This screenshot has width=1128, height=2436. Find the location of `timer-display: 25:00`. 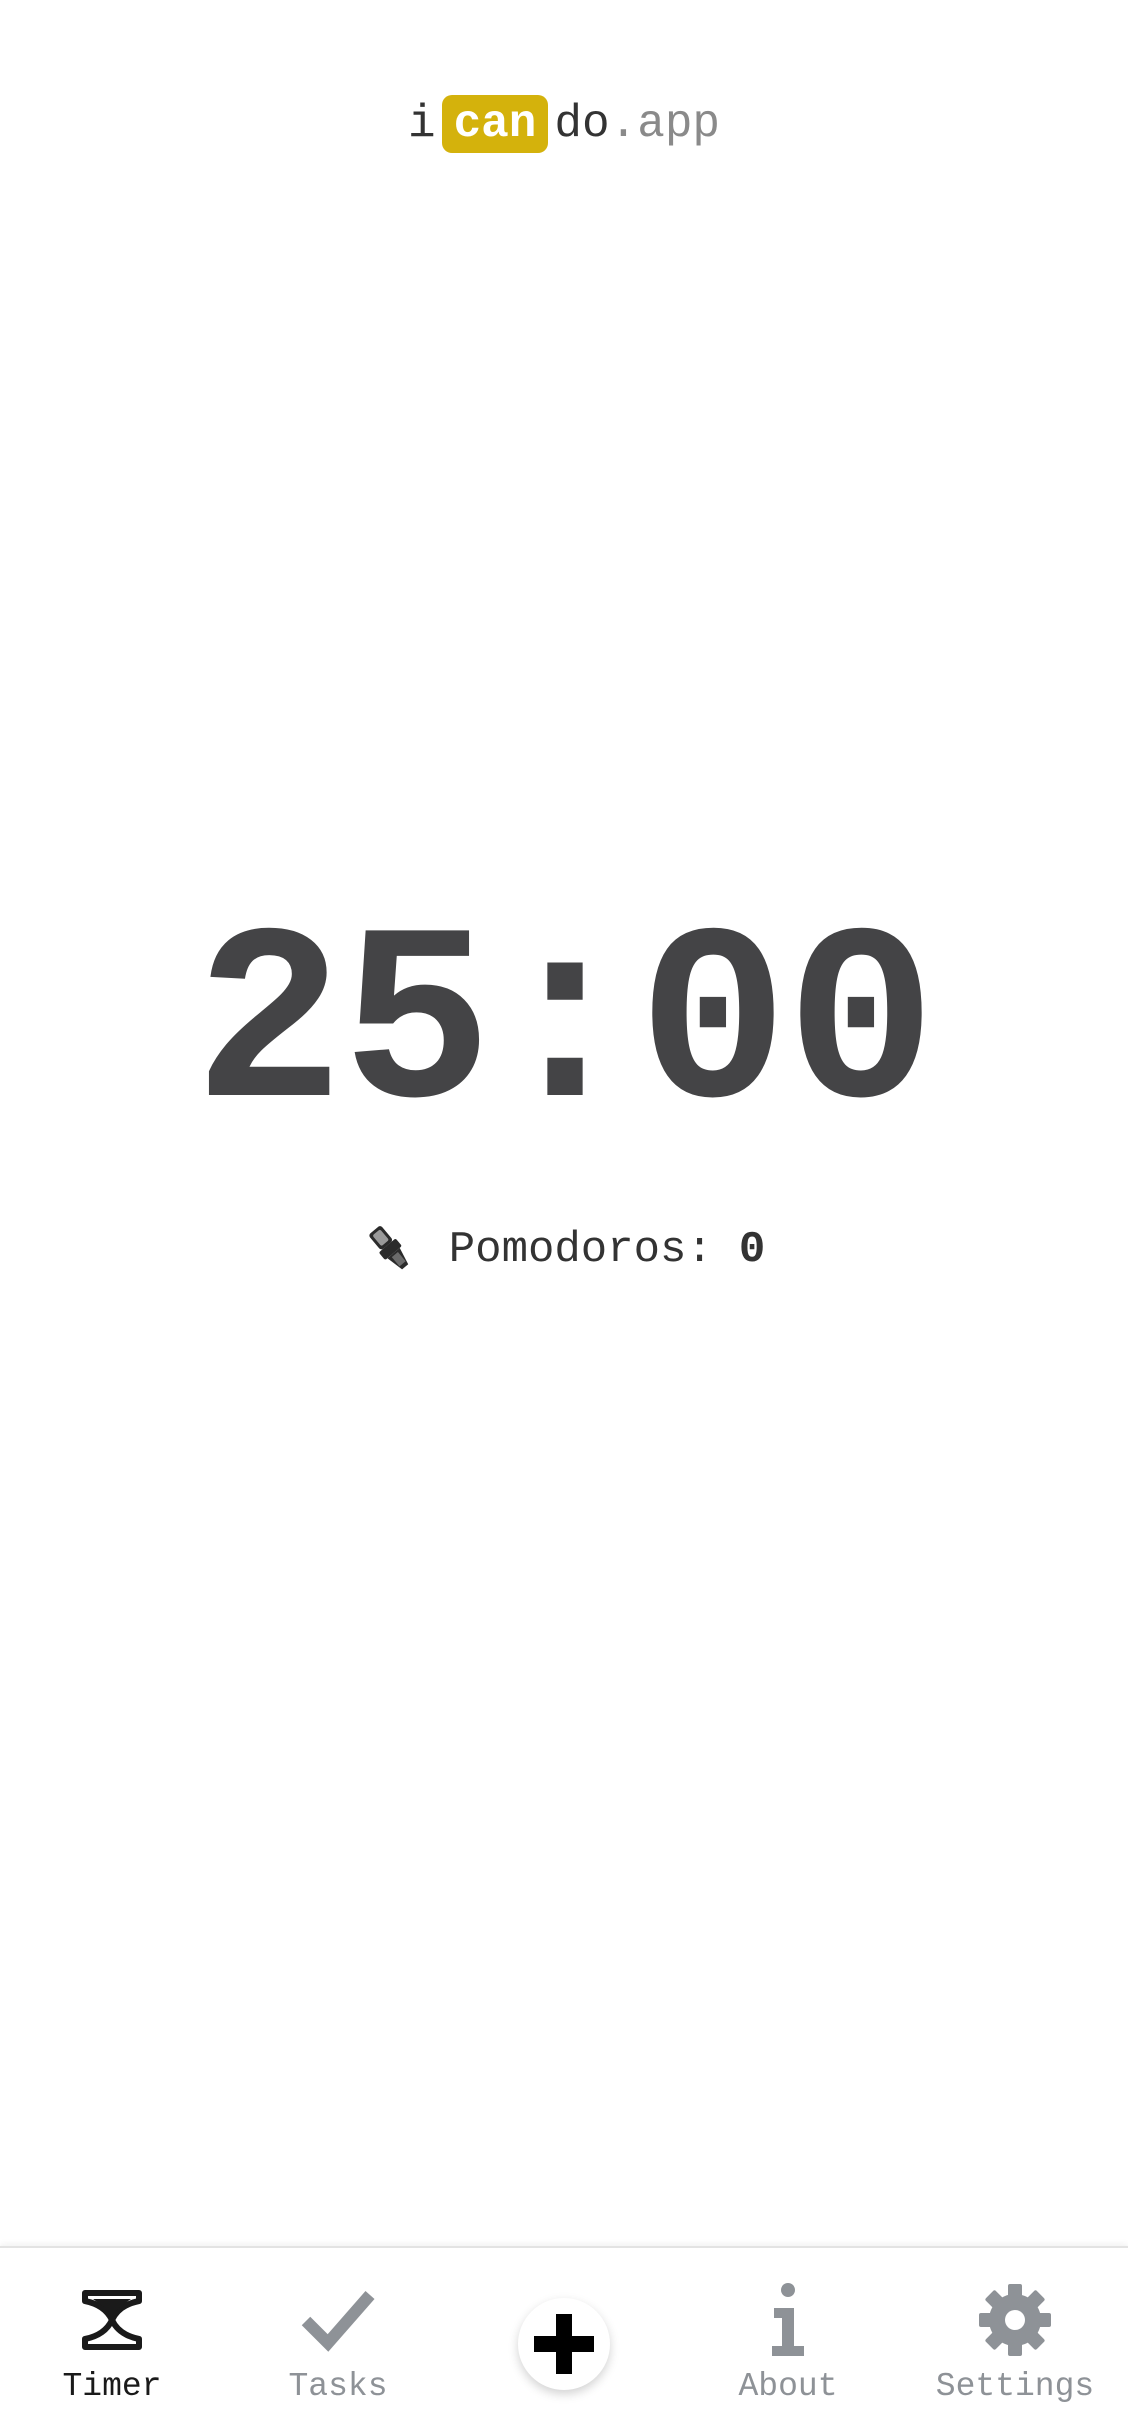

timer-display: 25:00 is located at coordinates (564, 1030).